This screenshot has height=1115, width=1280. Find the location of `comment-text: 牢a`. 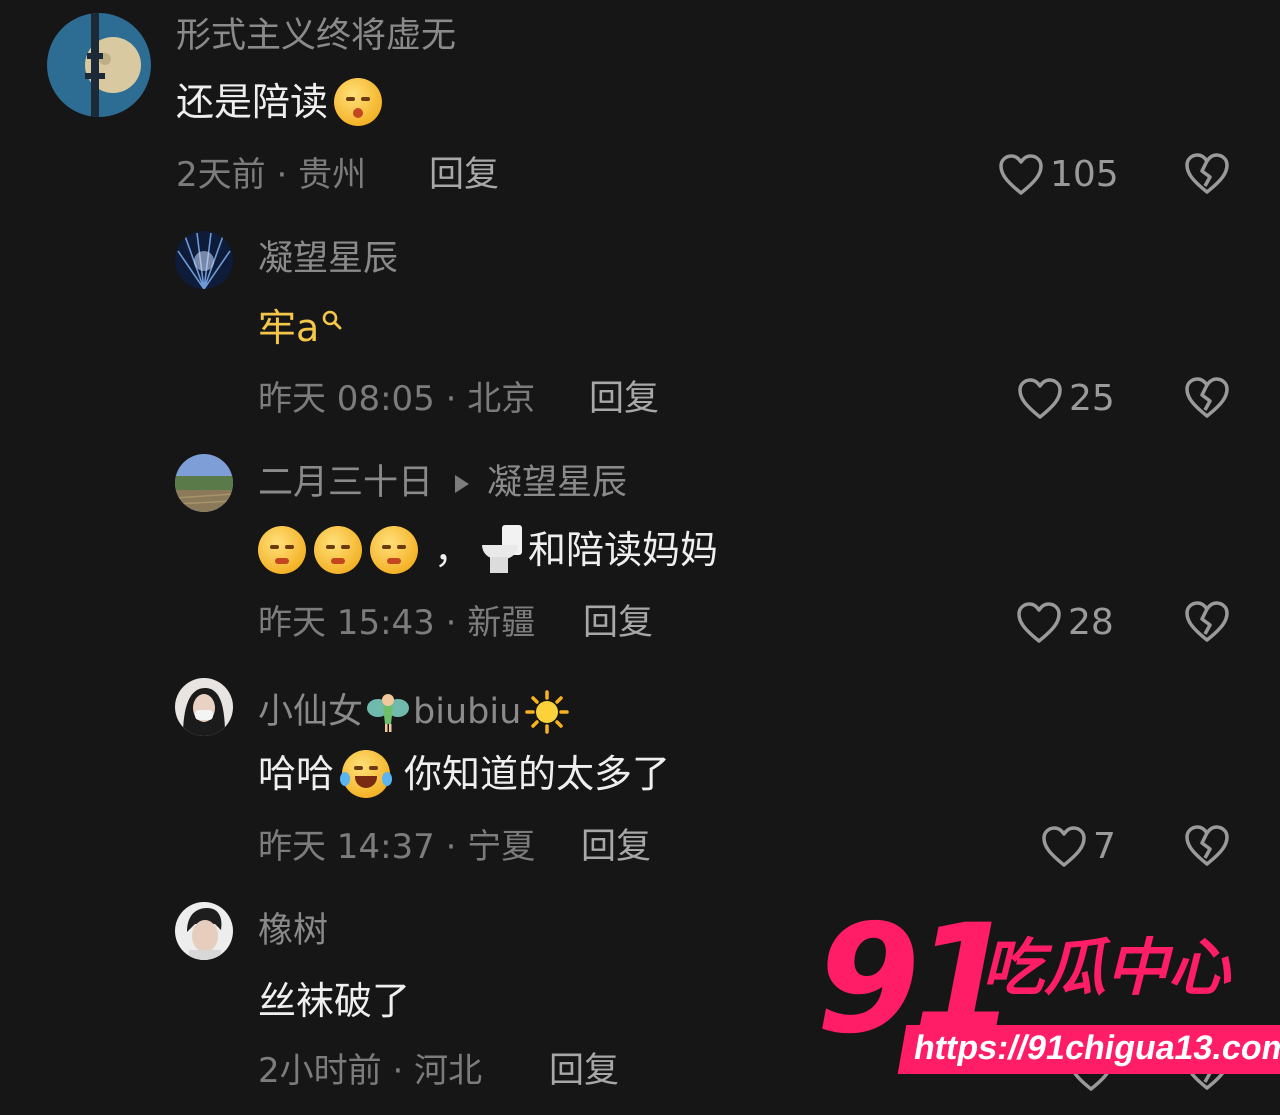

comment-text: 牢a is located at coordinates (300, 328).